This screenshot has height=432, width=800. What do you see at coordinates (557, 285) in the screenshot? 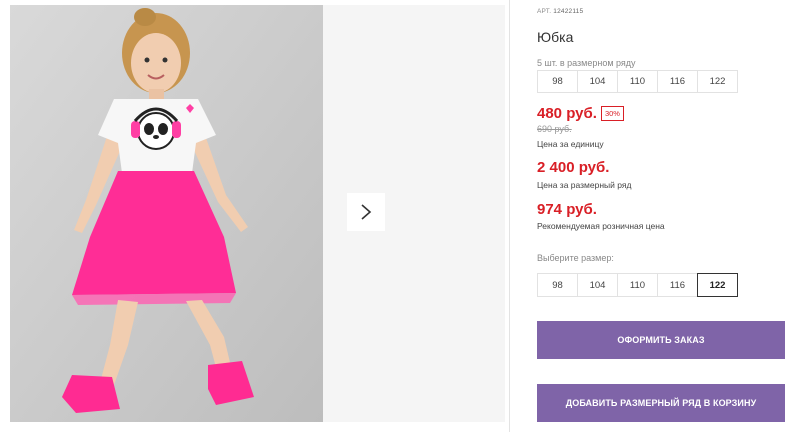
I see `size-option-98: 98` at bounding box center [557, 285].